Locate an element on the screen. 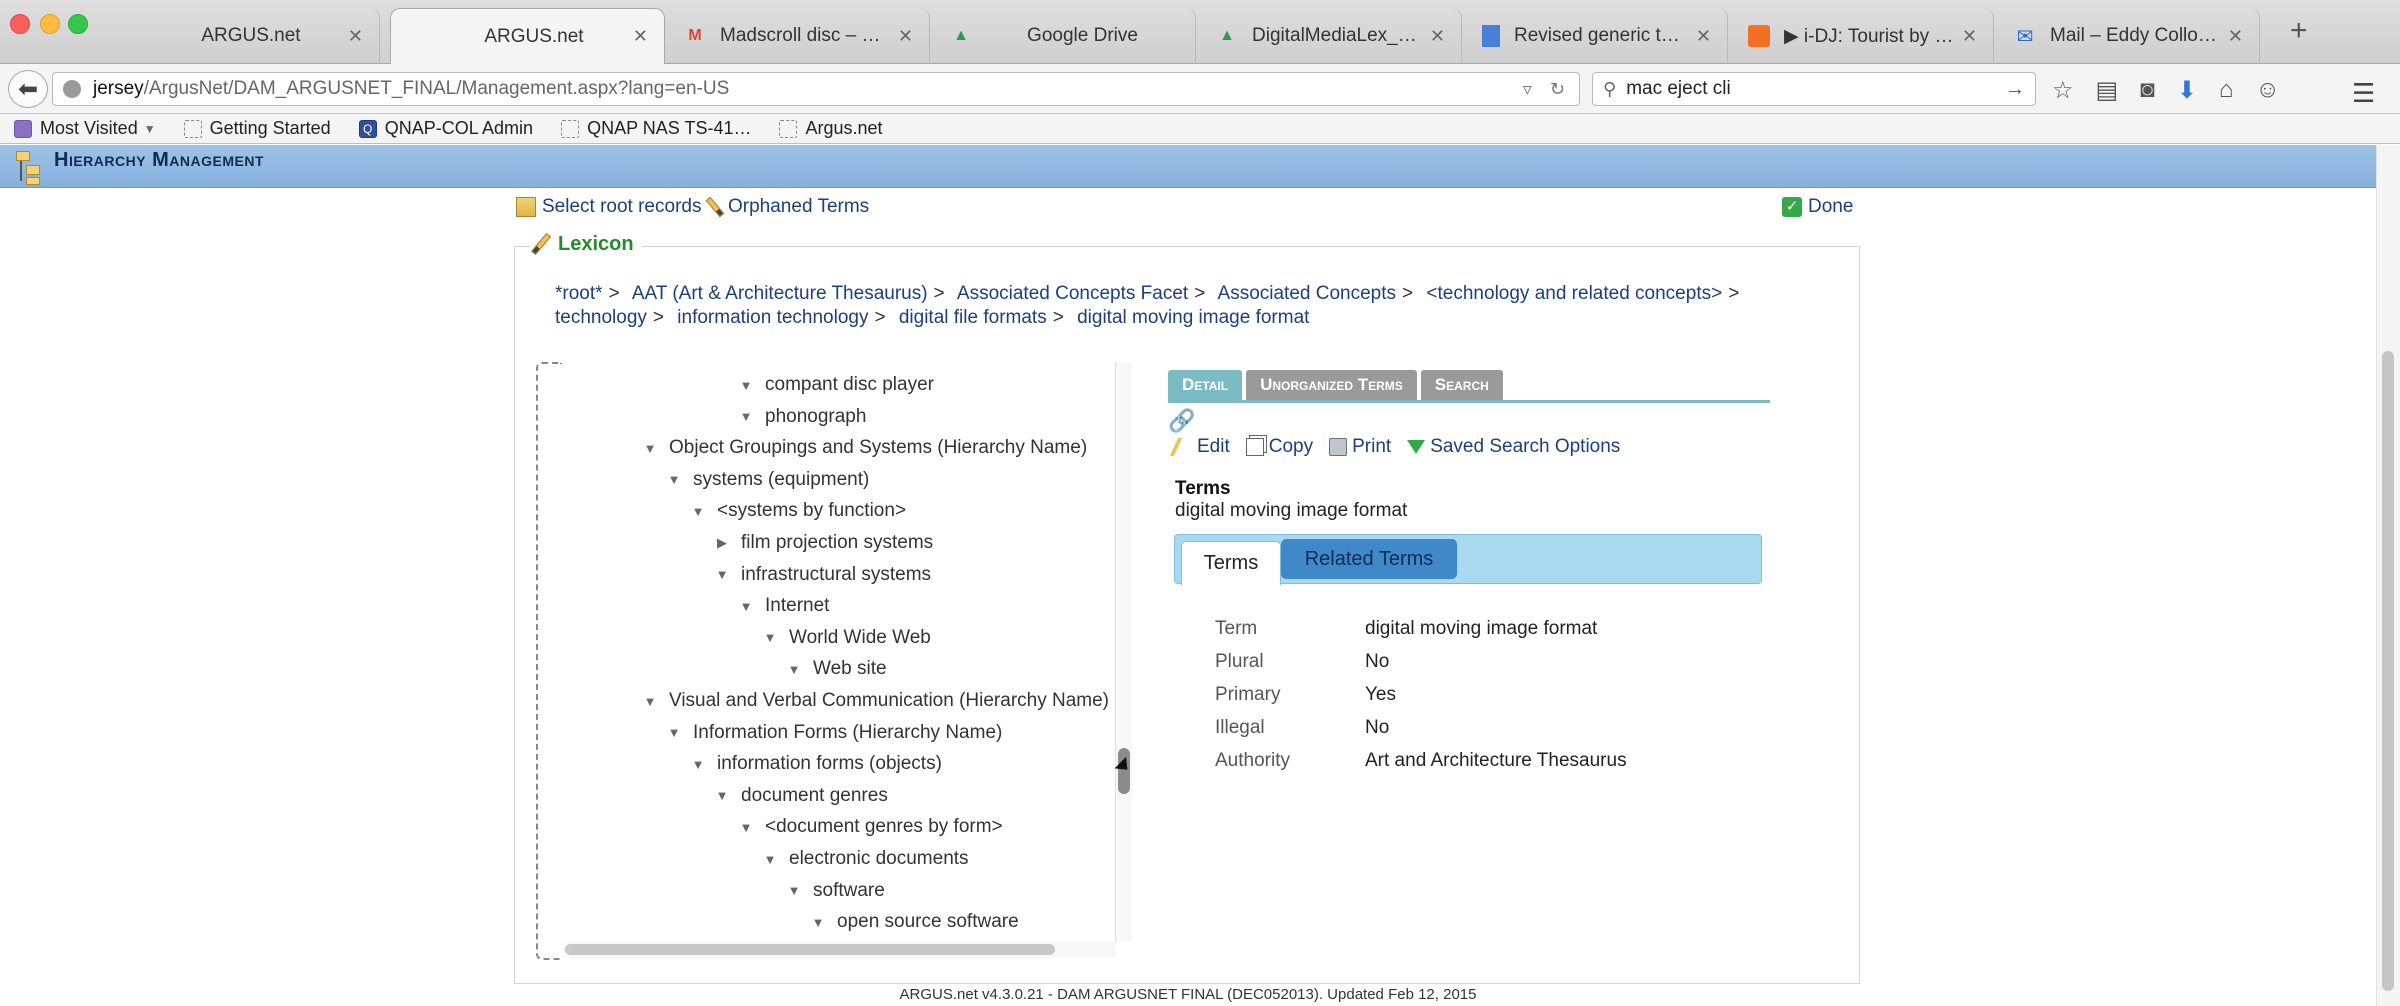 The height and width of the screenshot is (1006, 2400). tree-node: ▼ Information Forms (Hierarchy Name) is located at coordinates (834, 733).